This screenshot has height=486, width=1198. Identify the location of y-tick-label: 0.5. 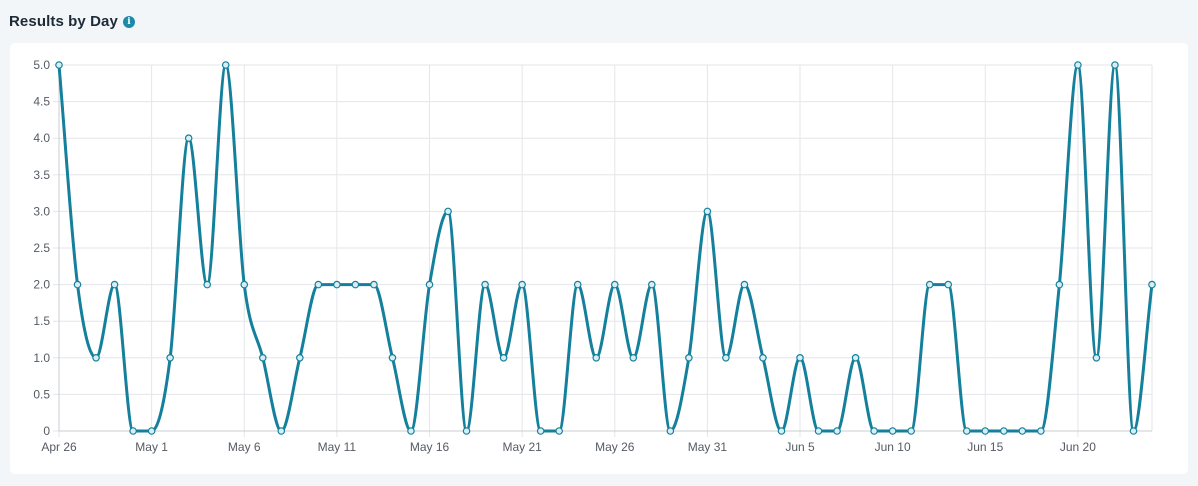
(41, 394).